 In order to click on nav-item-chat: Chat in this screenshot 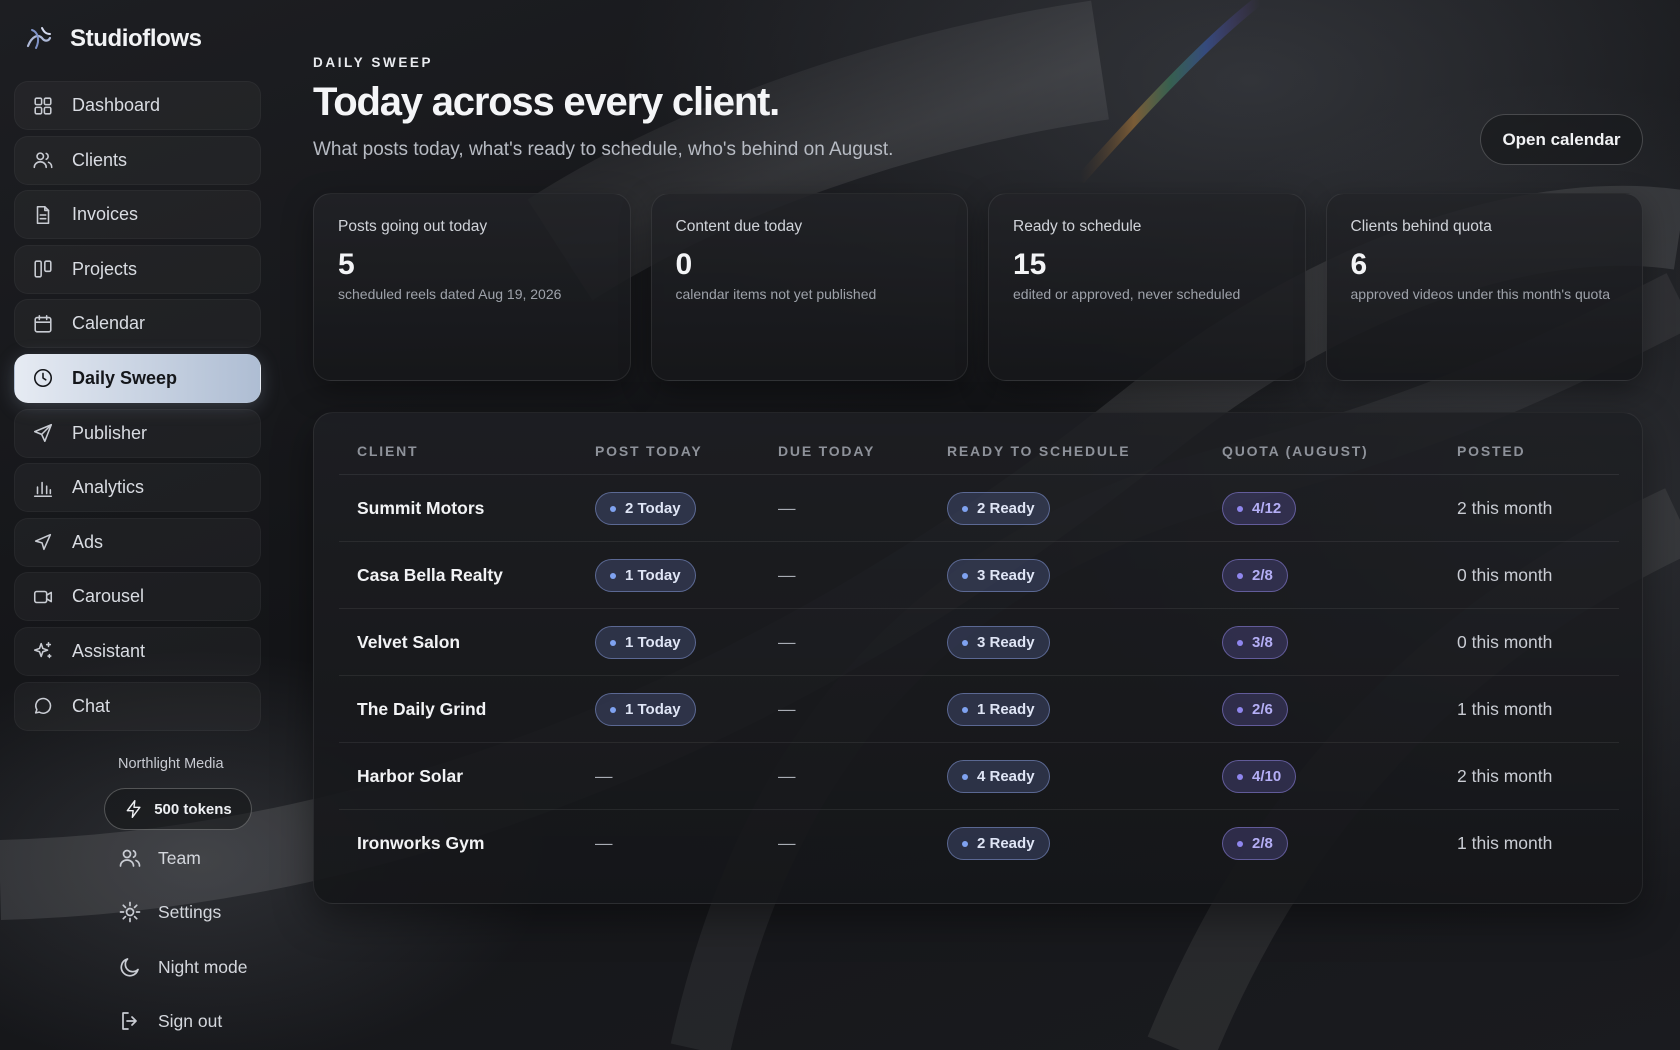, I will do `click(137, 706)`.